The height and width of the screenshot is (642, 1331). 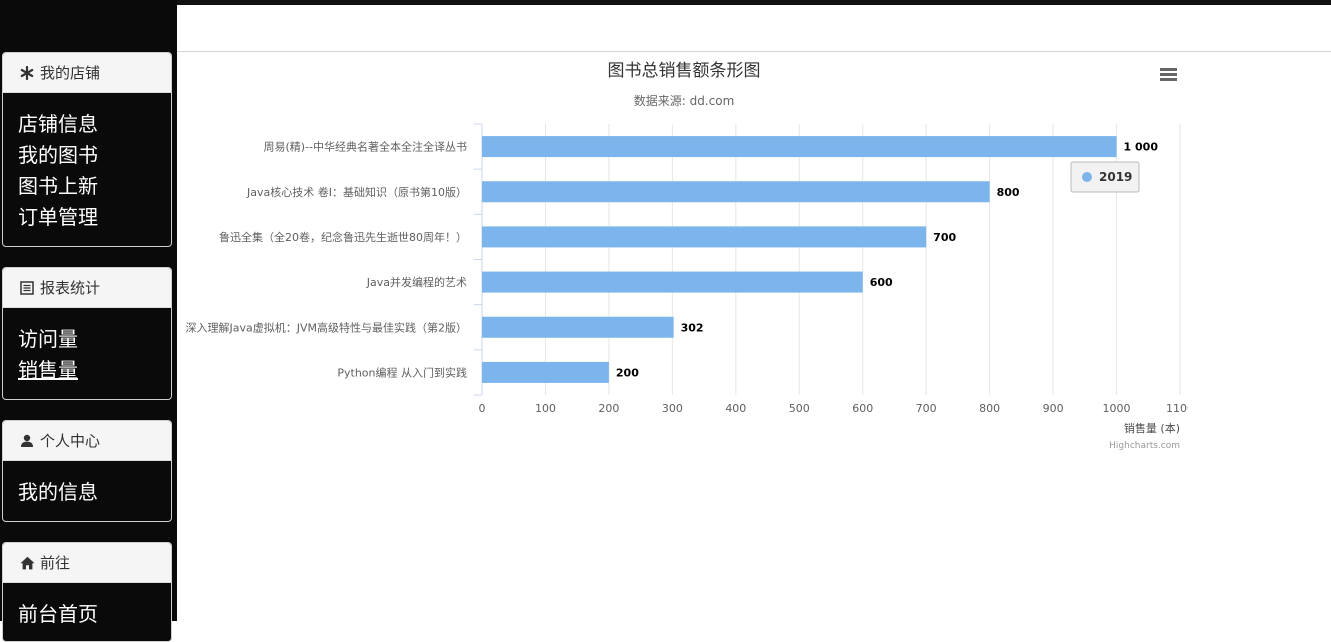 What do you see at coordinates (343, 237) in the screenshot?
I see `category-label: 鲁迅全集（全20卷，纪念鲁迅先生逝世80周年！）` at bounding box center [343, 237].